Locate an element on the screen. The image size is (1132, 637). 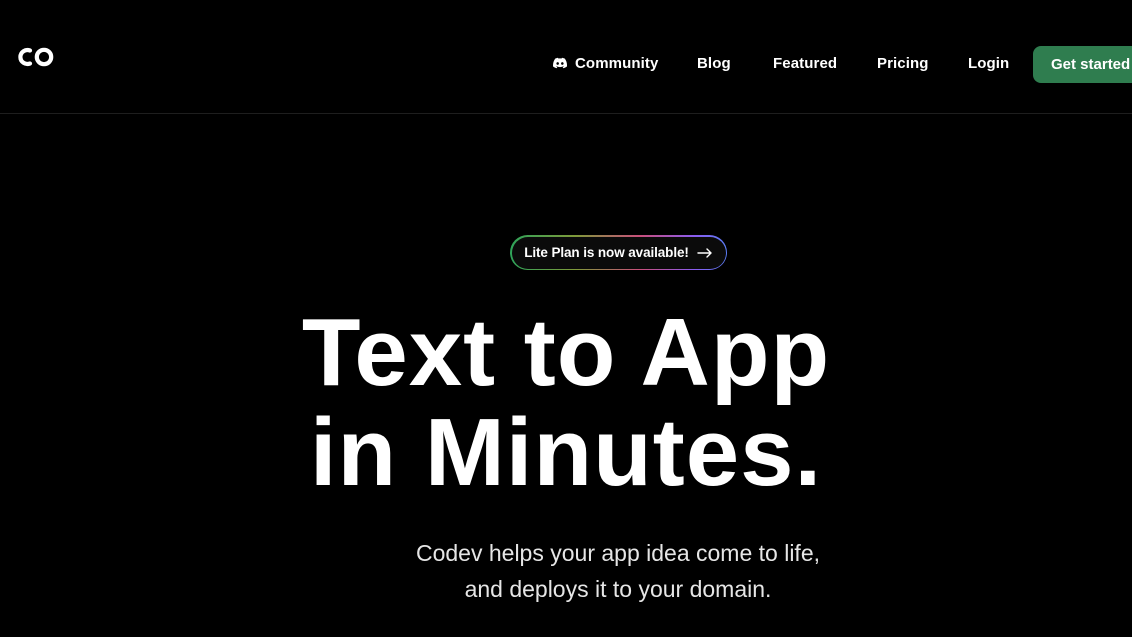
hero-title-line-1: Text to App is located at coordinates (566, 352).